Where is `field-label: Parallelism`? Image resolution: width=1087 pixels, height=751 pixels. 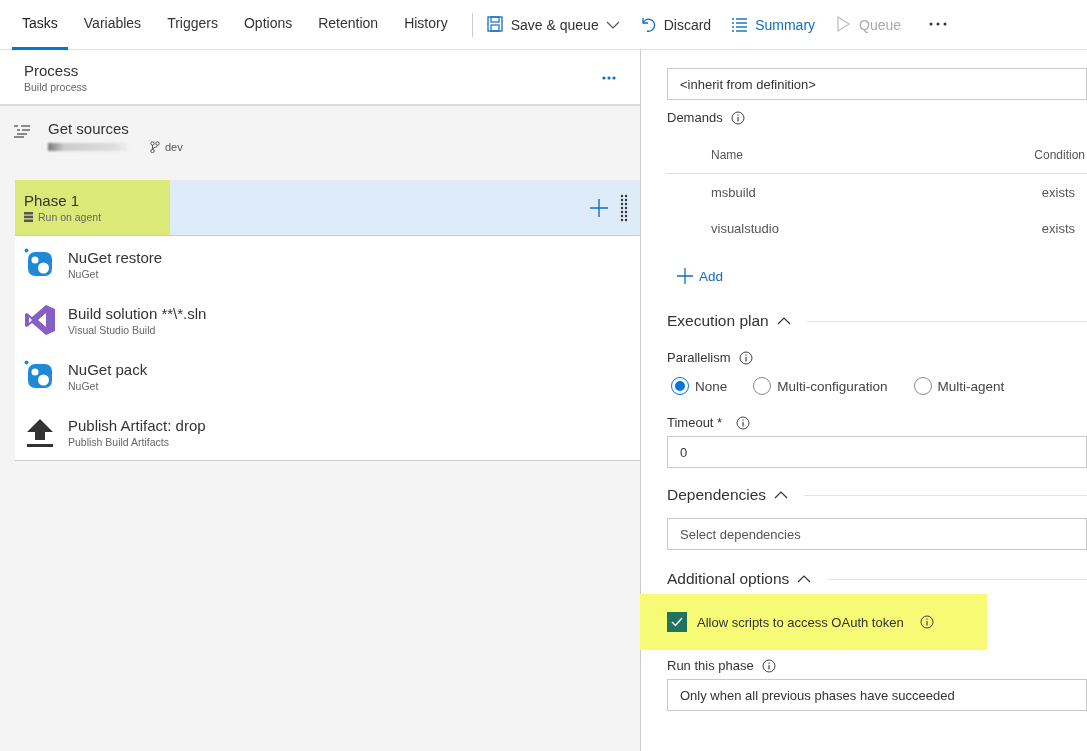
field-label: Parallelism is located at coordinates (699, 357).